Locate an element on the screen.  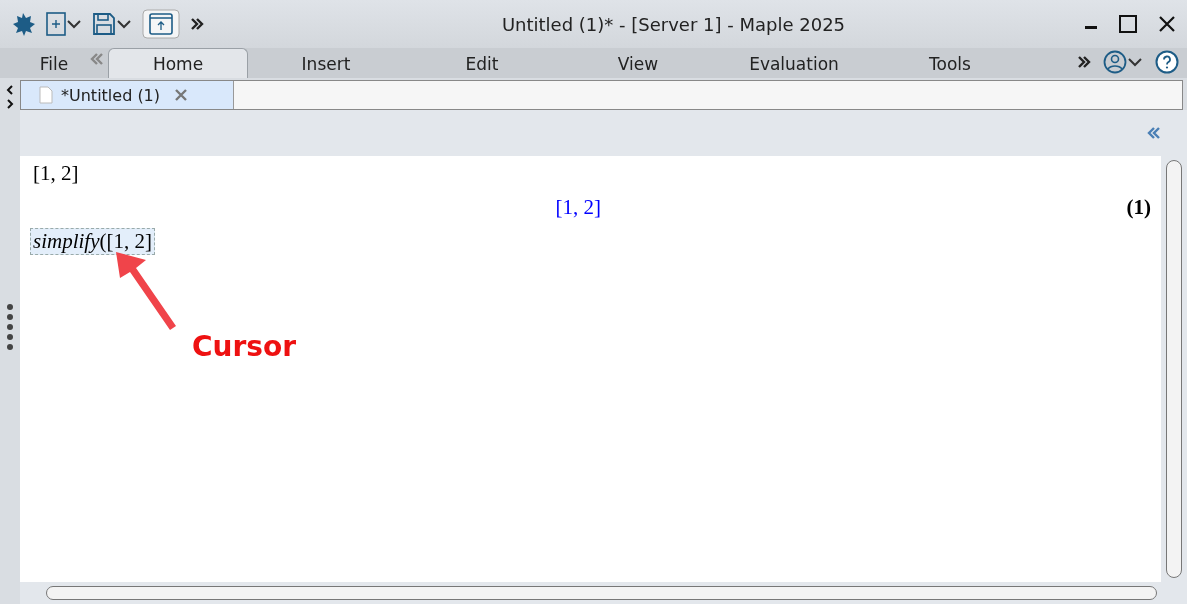
math-input: [1, 2] is located at coordinates (56, 173).